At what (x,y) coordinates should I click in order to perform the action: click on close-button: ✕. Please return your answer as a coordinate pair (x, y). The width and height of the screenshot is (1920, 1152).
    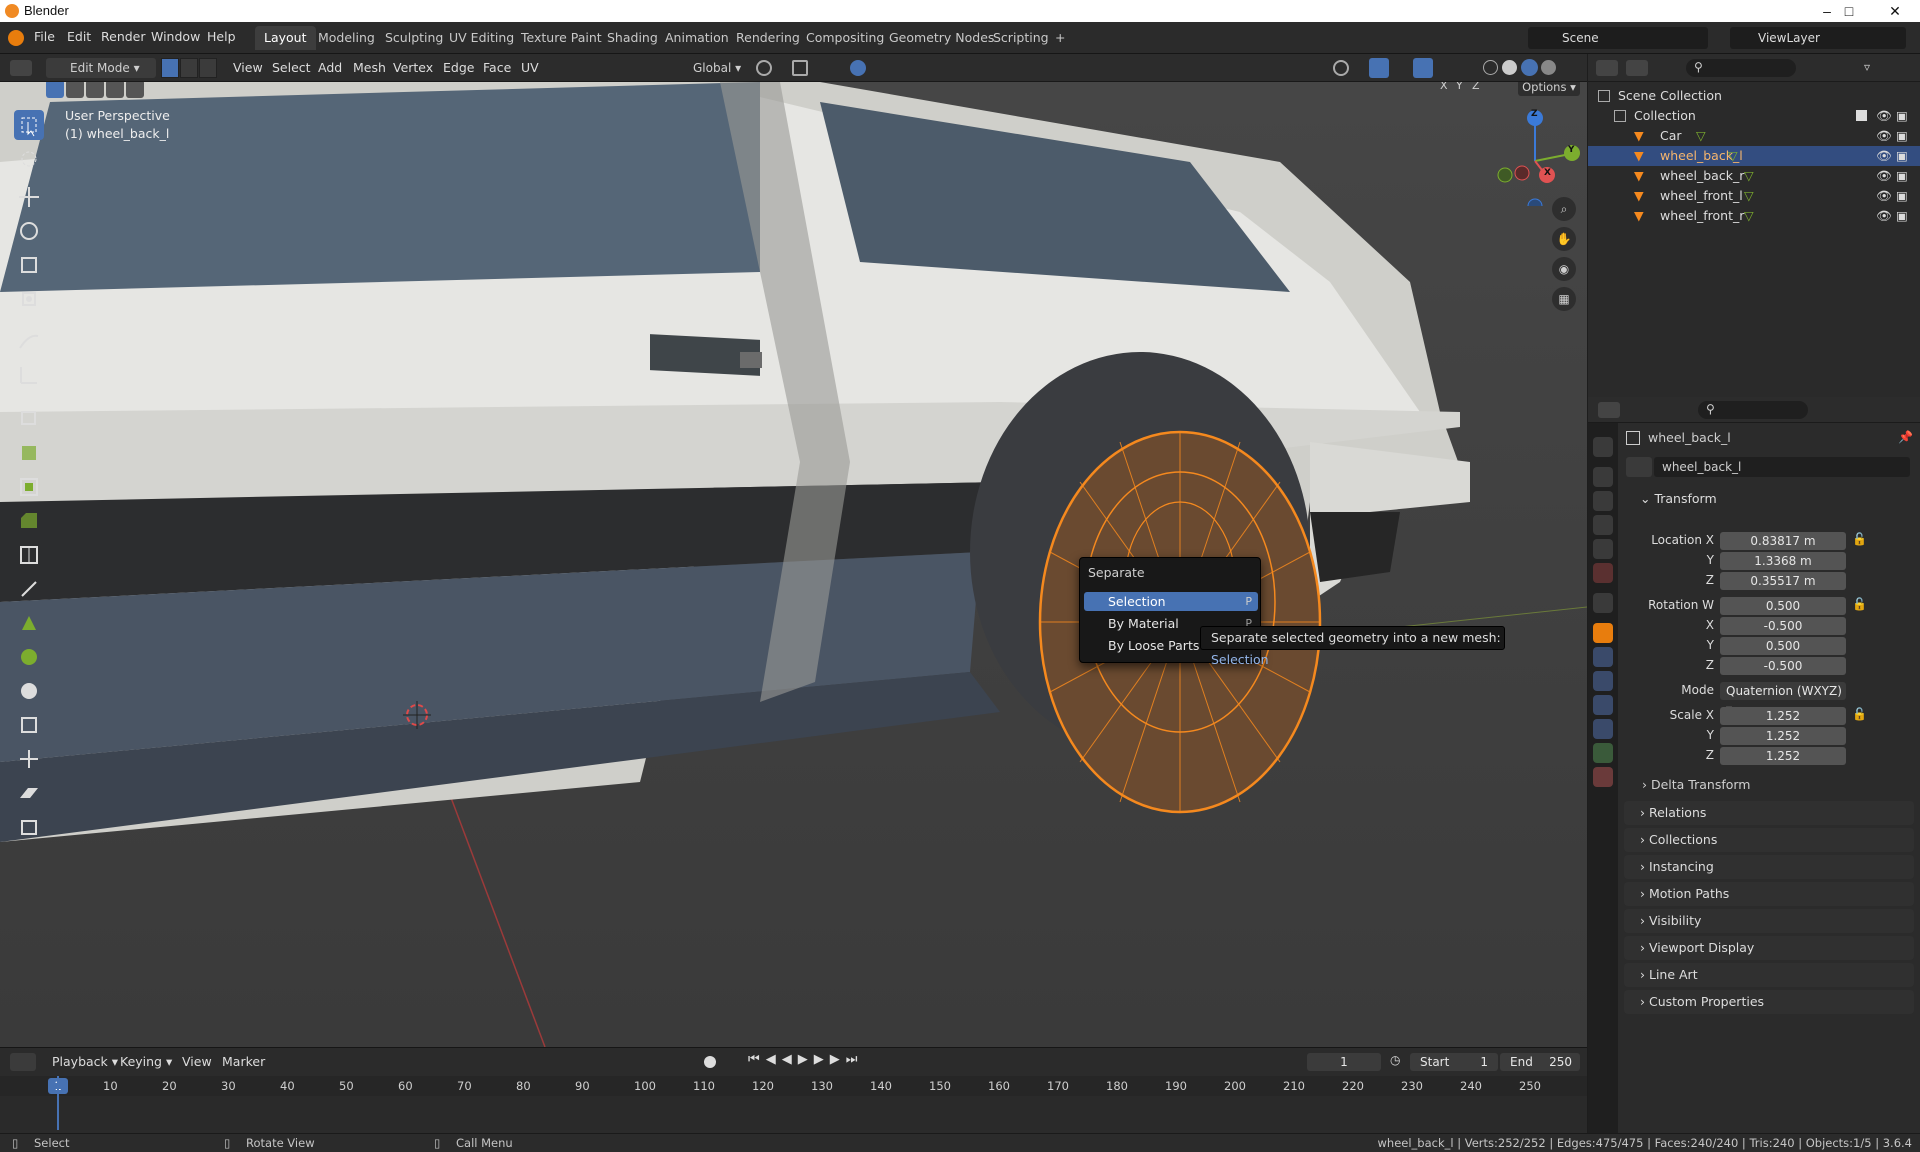
    Looking at the image, I should click on (1895, 11).